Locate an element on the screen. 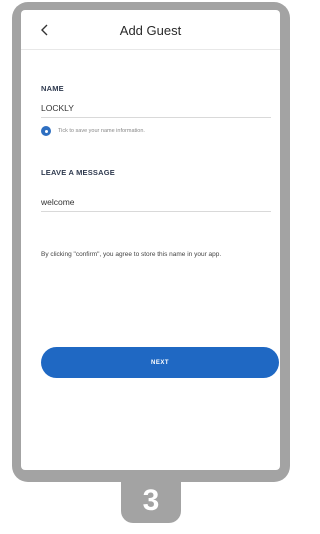 Image resolution: width=320 pixels, height=534 pixels. save-name-row: Tick to save your name information. is located at coordinates (93, 131).